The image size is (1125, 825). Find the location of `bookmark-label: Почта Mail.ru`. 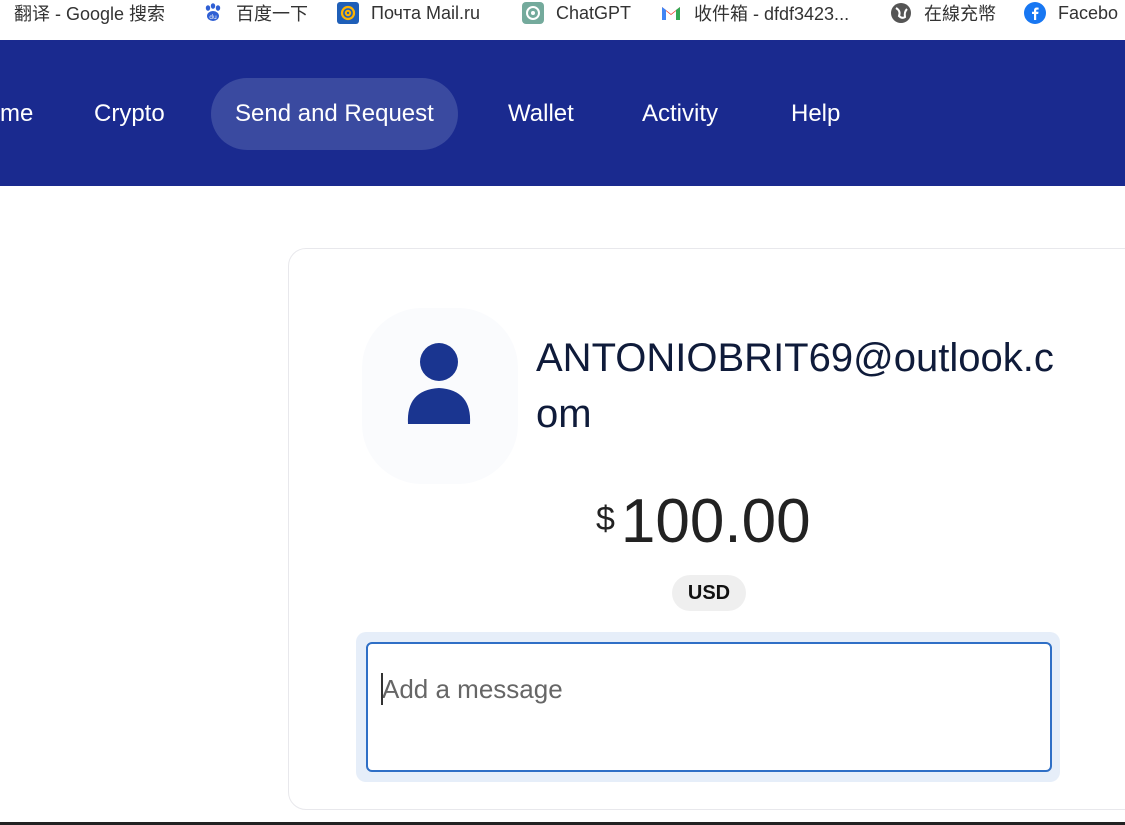

bookmark-label: Почта Mail.ru is located at coordinates (425, 12).